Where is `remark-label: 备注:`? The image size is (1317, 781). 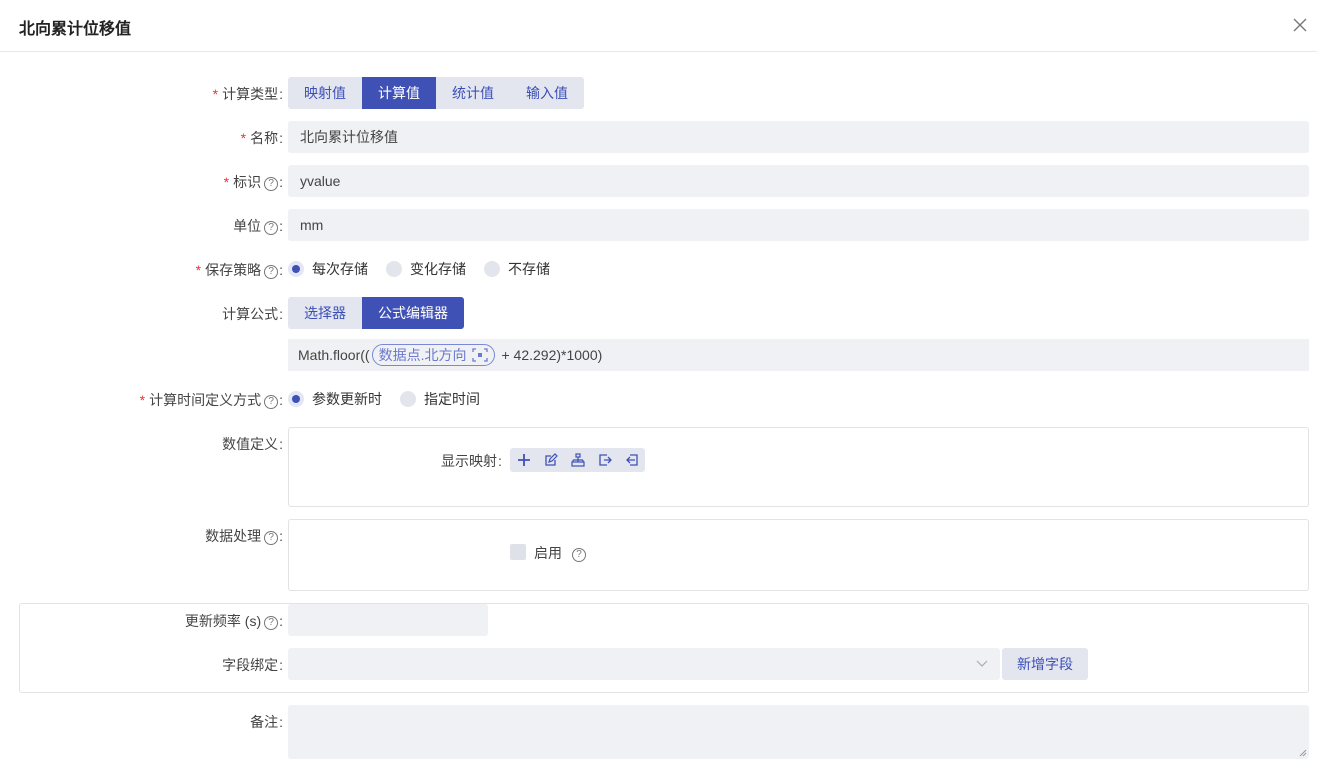
remark-label: 备注: is located at coordinates (266, 722).